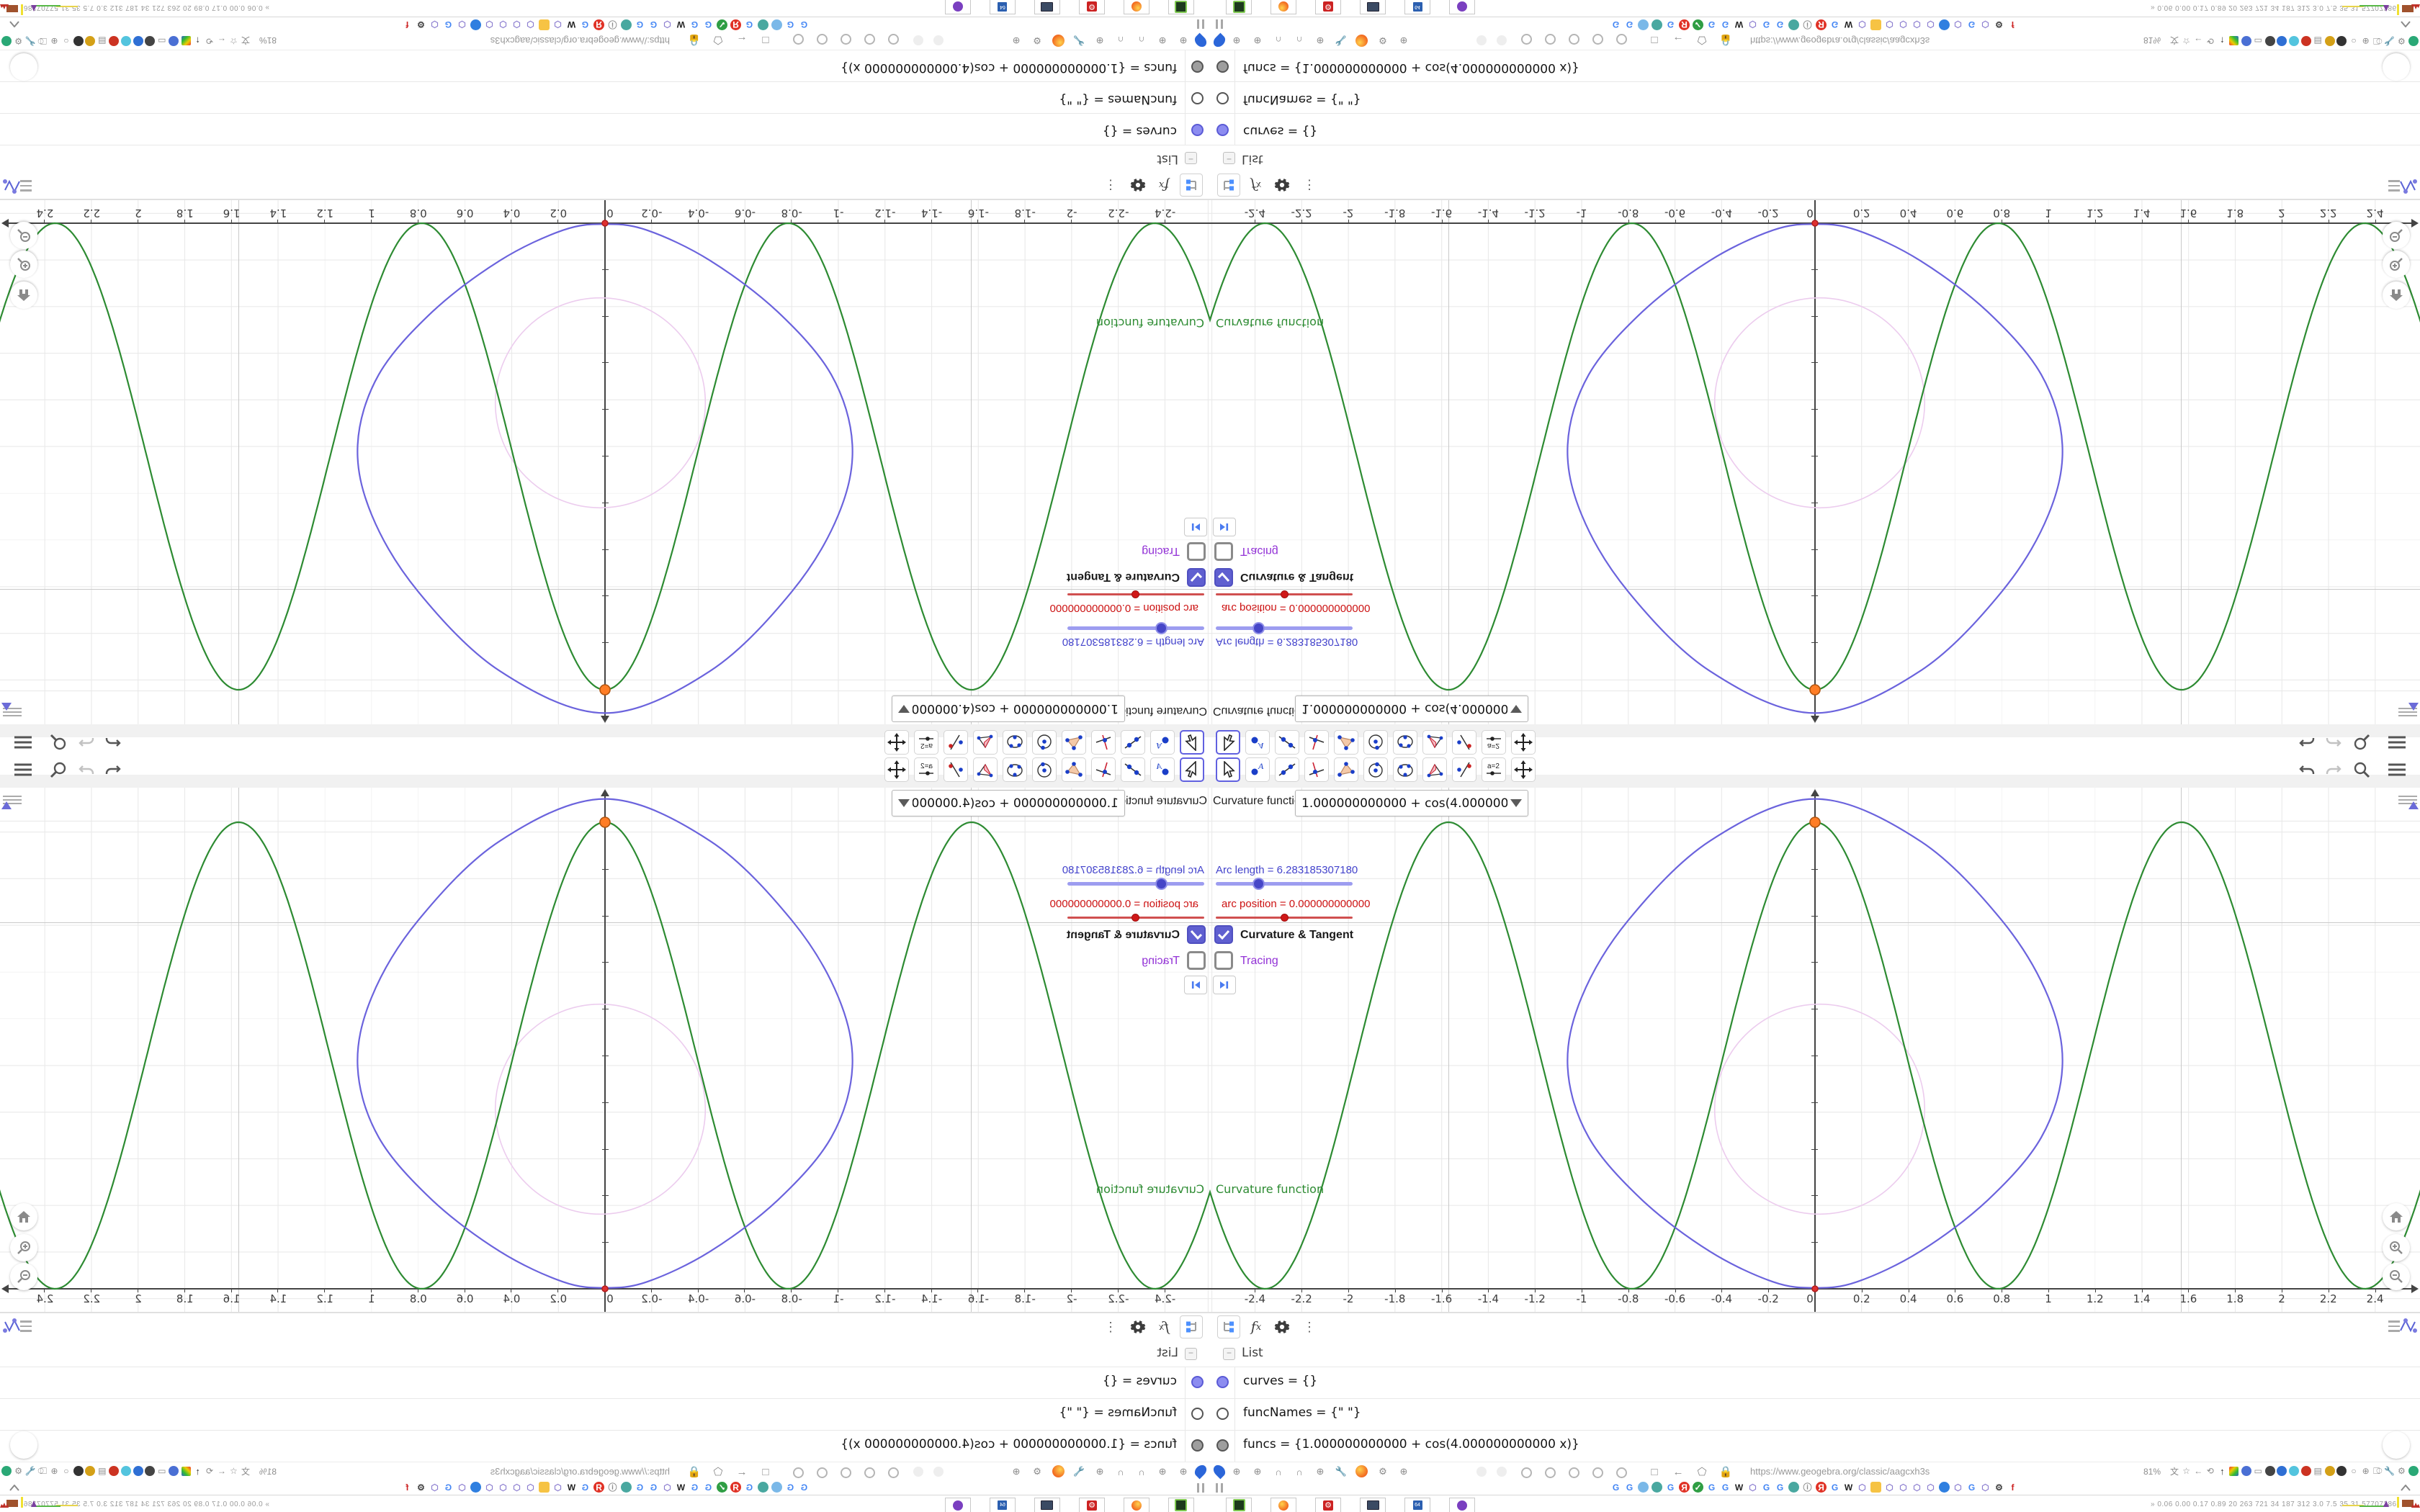 Image resolution: width=2420 pixels, height=1512 pixels. What do you see at coordinates (1256, 185) in the screenshot?
I see `fx-icon: fx` at bounding box center [1256, 185].